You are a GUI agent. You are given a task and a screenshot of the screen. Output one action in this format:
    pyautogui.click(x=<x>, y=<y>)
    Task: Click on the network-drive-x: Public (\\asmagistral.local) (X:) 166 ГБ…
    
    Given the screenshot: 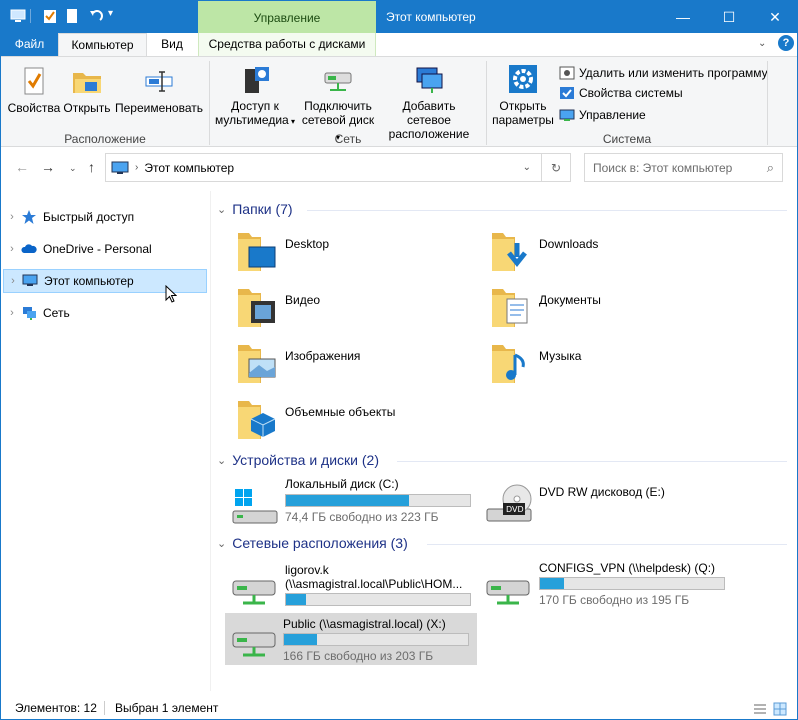 What is the action you would take?
    pyautogui.click(x=351, y=639)
    